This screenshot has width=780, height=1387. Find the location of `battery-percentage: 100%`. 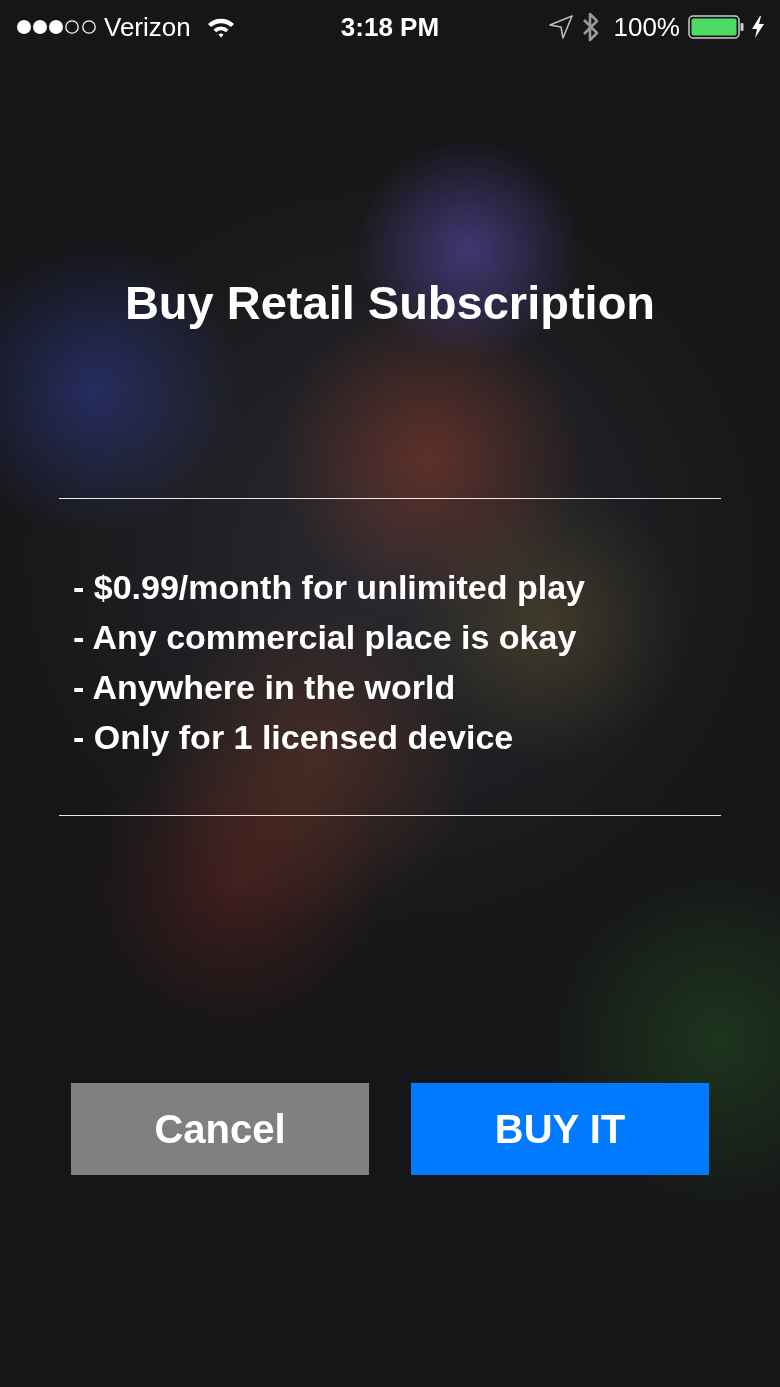

battery-percentage: 100% is located at coordinates (646, 27).